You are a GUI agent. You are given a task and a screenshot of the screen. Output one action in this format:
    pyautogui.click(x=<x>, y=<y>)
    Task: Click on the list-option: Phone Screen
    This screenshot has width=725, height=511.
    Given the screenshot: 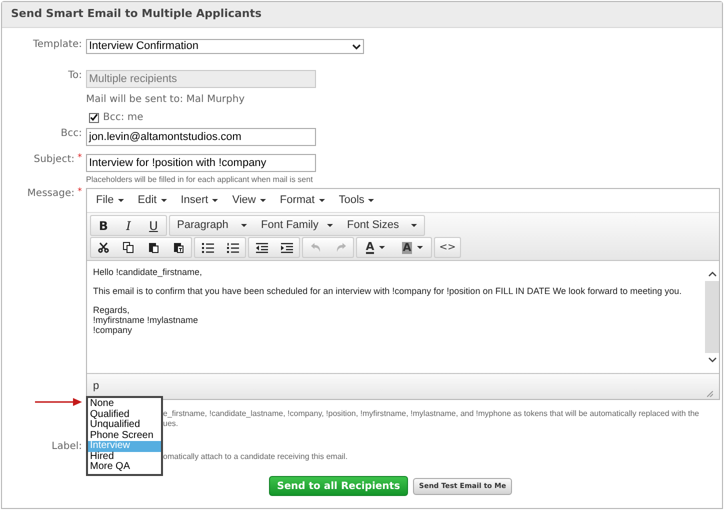 What is the action you would take?
    pyautogui.click(x=124, y=435)
    